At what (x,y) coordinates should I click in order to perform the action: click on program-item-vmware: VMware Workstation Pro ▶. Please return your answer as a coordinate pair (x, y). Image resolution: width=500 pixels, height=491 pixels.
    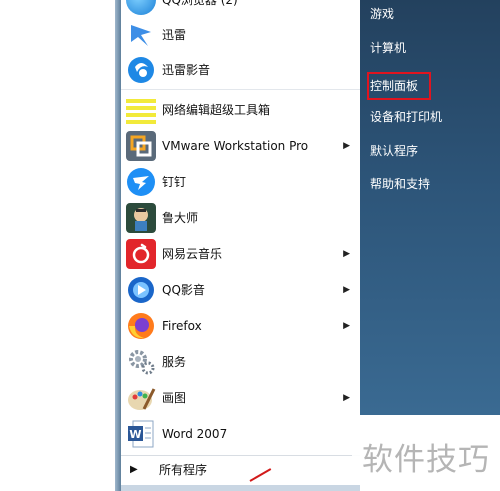
    Looking at the image, I should click on (240, 146).